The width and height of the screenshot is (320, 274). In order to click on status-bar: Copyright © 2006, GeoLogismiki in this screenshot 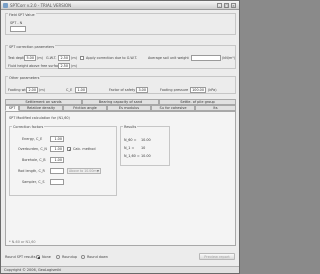, I will do `click(120, 269)`.